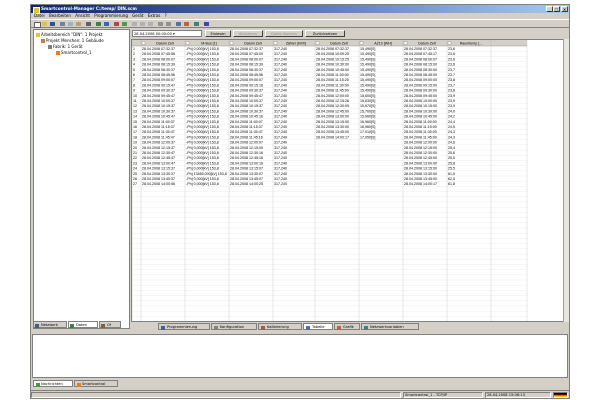 The width and height of the screenshot is (600, 400). What do you see at coordinates (420, 143) in the screenshot?
I see `table-cell: 28.04.2008 12:00:00` at bounding box center [420, 143].